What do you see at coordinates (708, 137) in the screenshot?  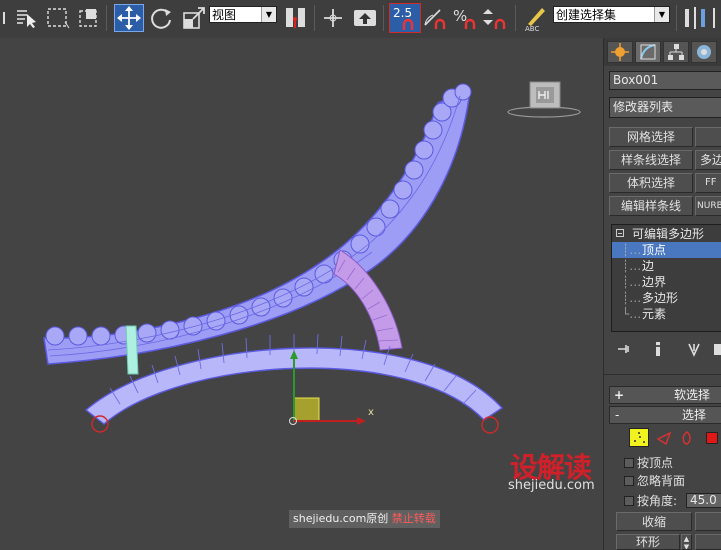 I see `modifier-button-blank` at bounding box center [708, 137].